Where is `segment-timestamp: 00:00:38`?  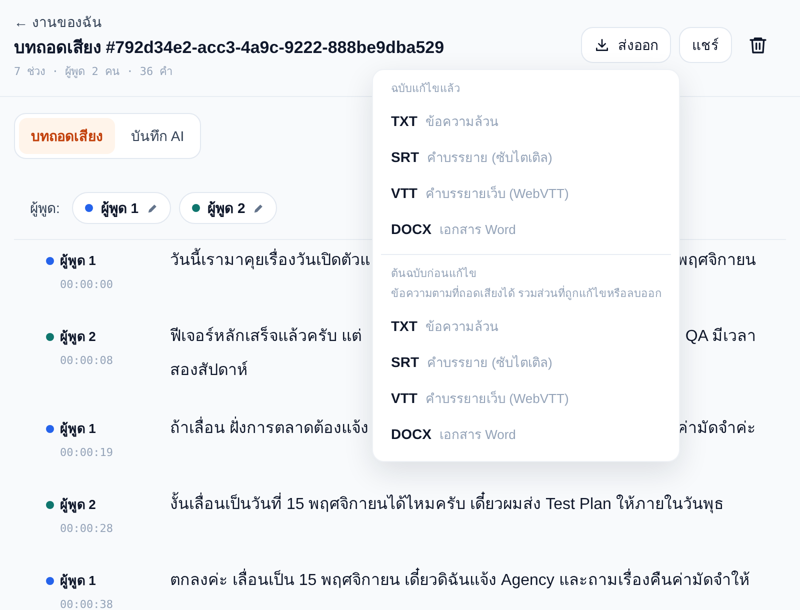
segment-timestamp: 00:00:38 is located at coordinates (86, 603).